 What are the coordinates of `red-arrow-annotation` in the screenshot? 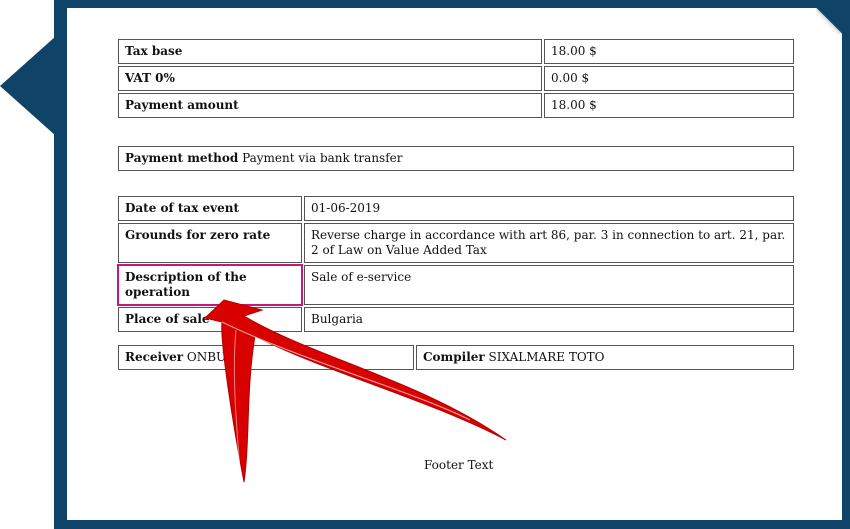 It's located at (355, 391).